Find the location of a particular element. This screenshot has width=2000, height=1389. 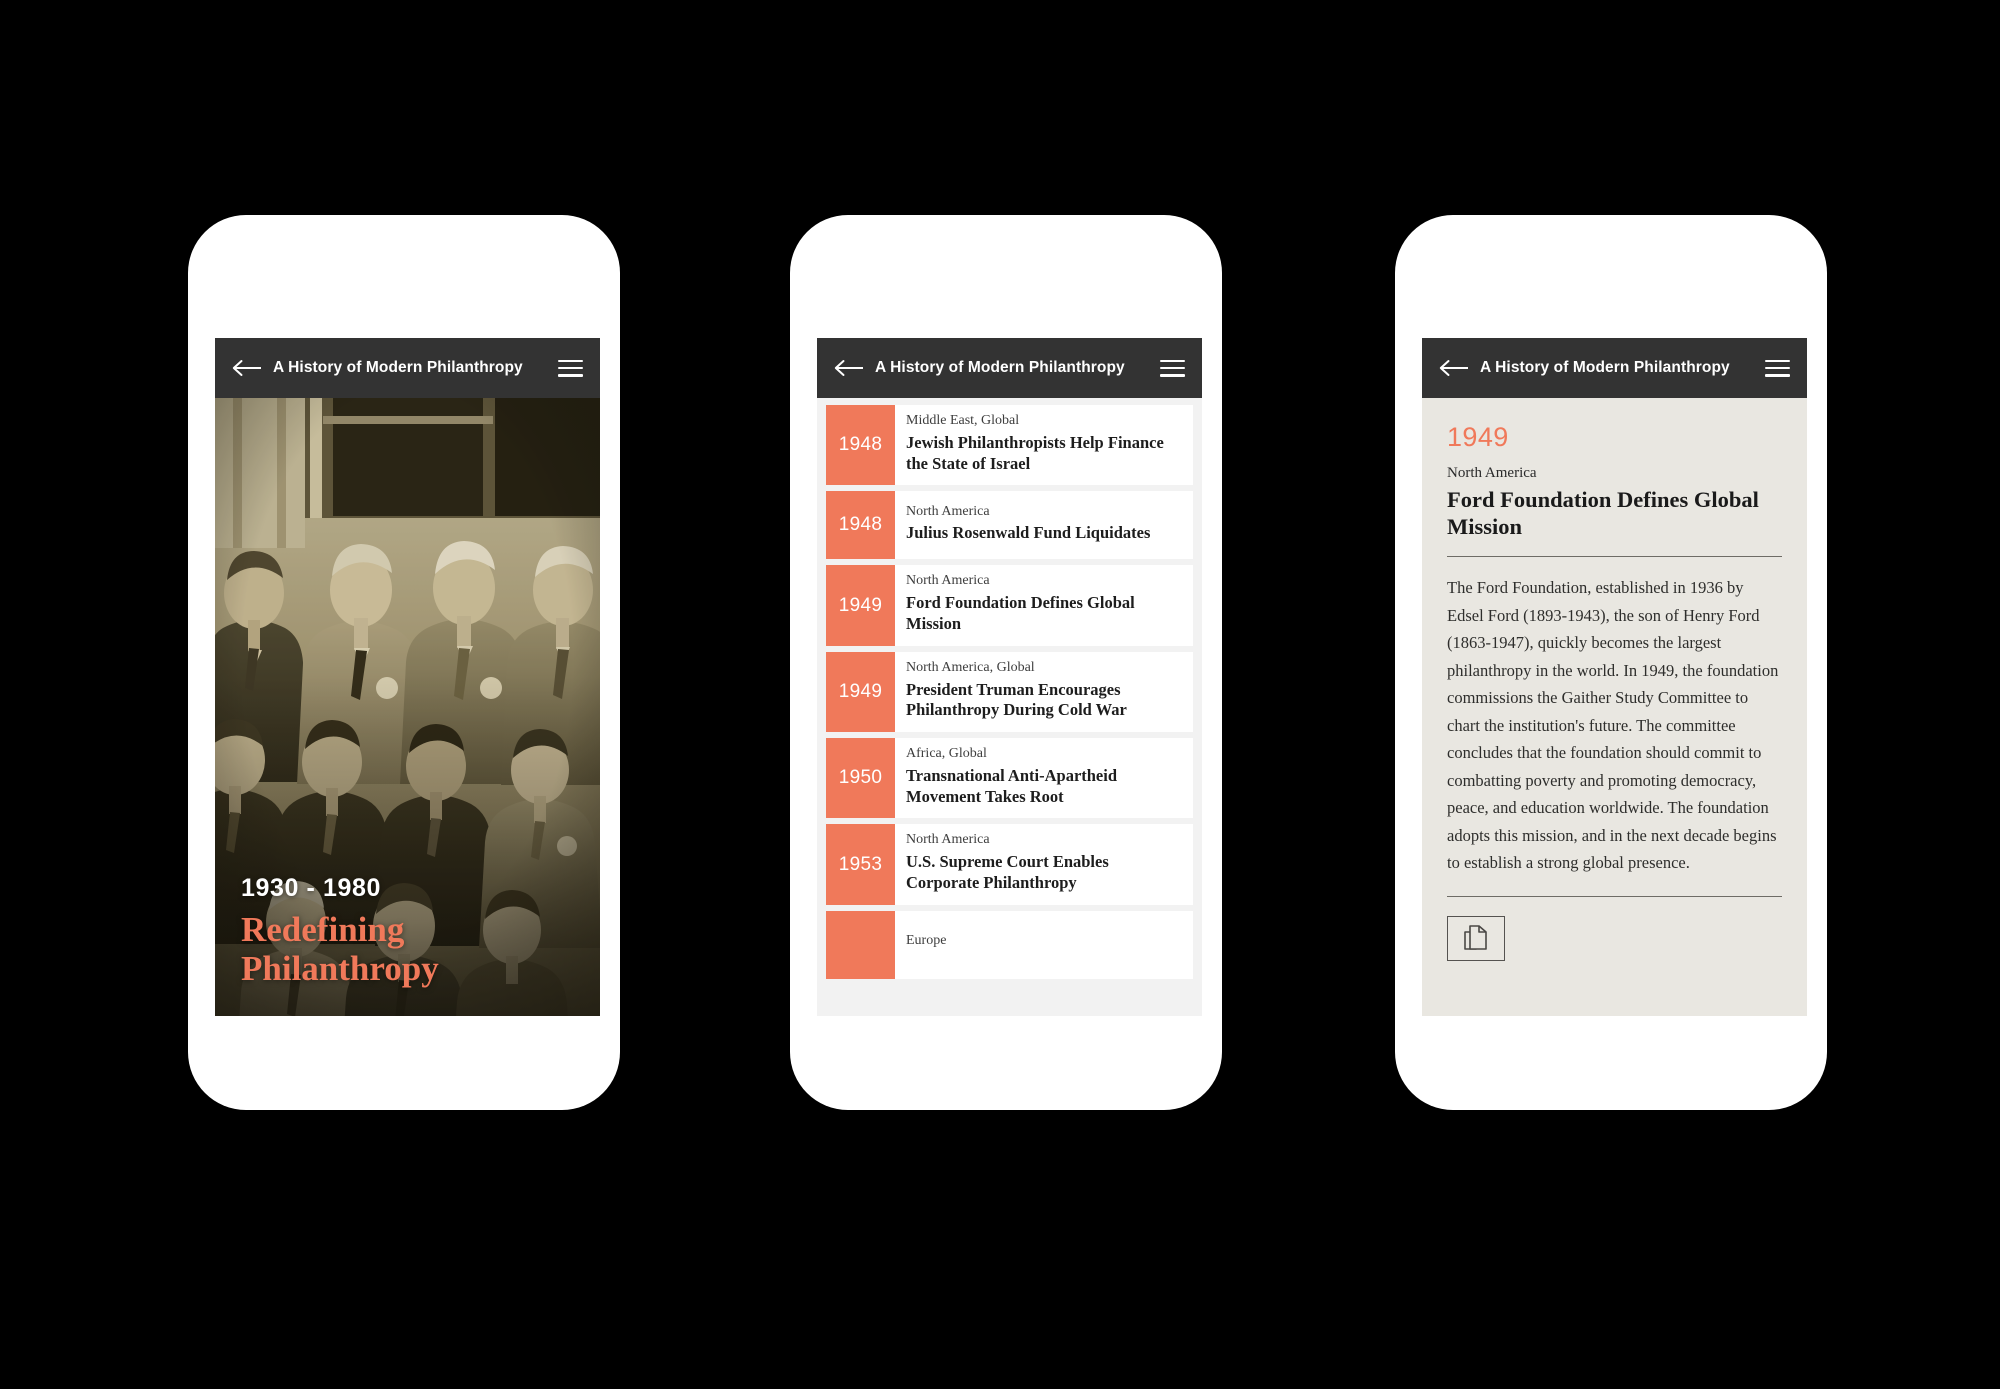

appbar-detail: A History of Modern Philanthropy is located at coordinates (1614, 368).